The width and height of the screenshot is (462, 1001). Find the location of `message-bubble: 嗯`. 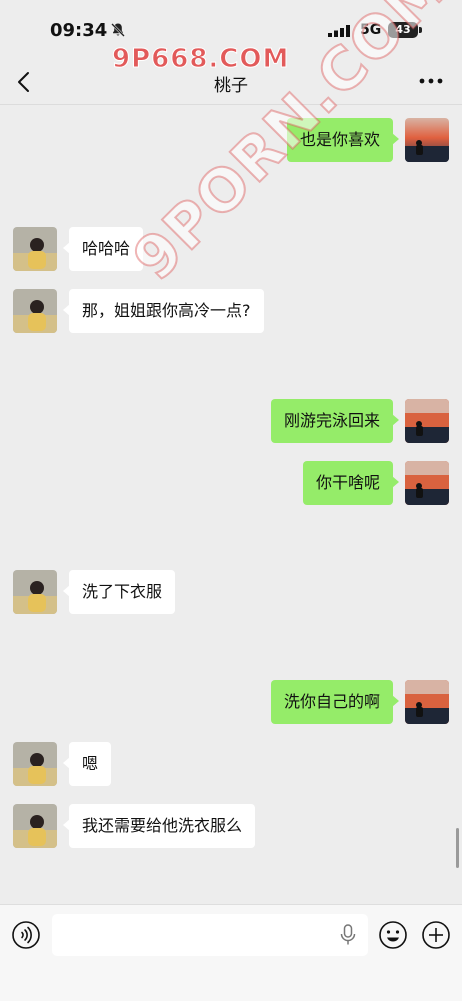

message-bubble: 嗯 is located at coordinates (87, 764).